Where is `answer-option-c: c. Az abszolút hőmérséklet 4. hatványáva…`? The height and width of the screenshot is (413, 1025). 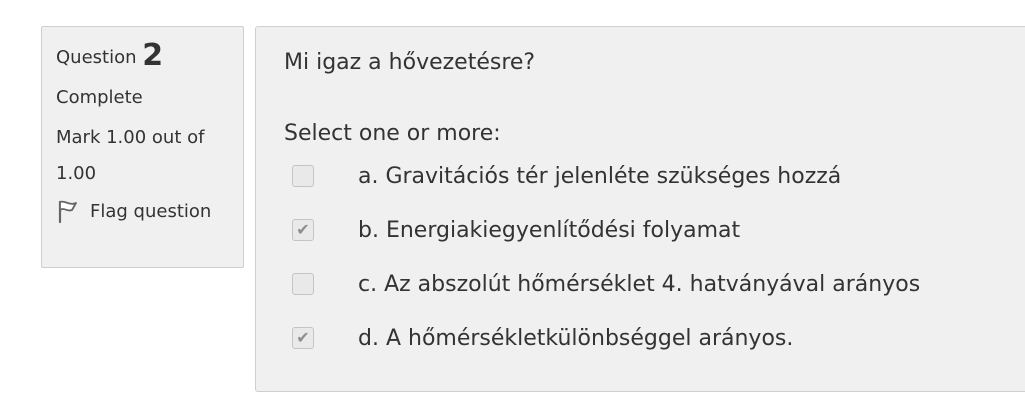 answer-option-c: c. Az abszolút hőmérséklet 4. hatványáva… is located at coordinates (650, 284).